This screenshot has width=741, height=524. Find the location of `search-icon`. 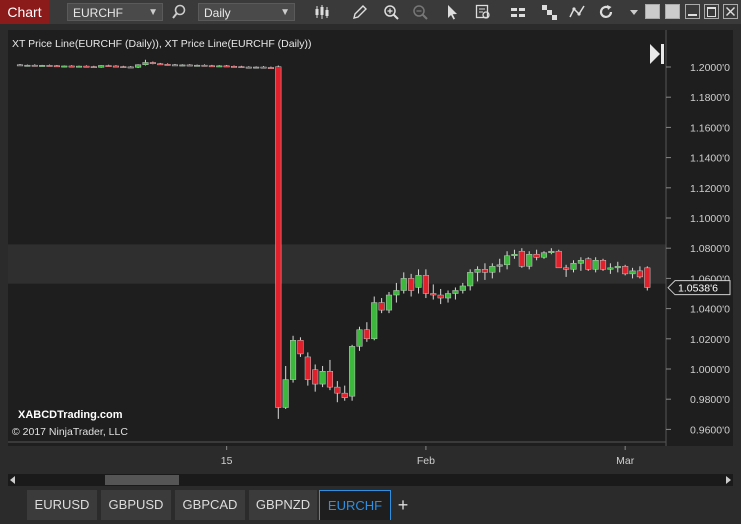

search-icon is located at coordinates (179, 12).